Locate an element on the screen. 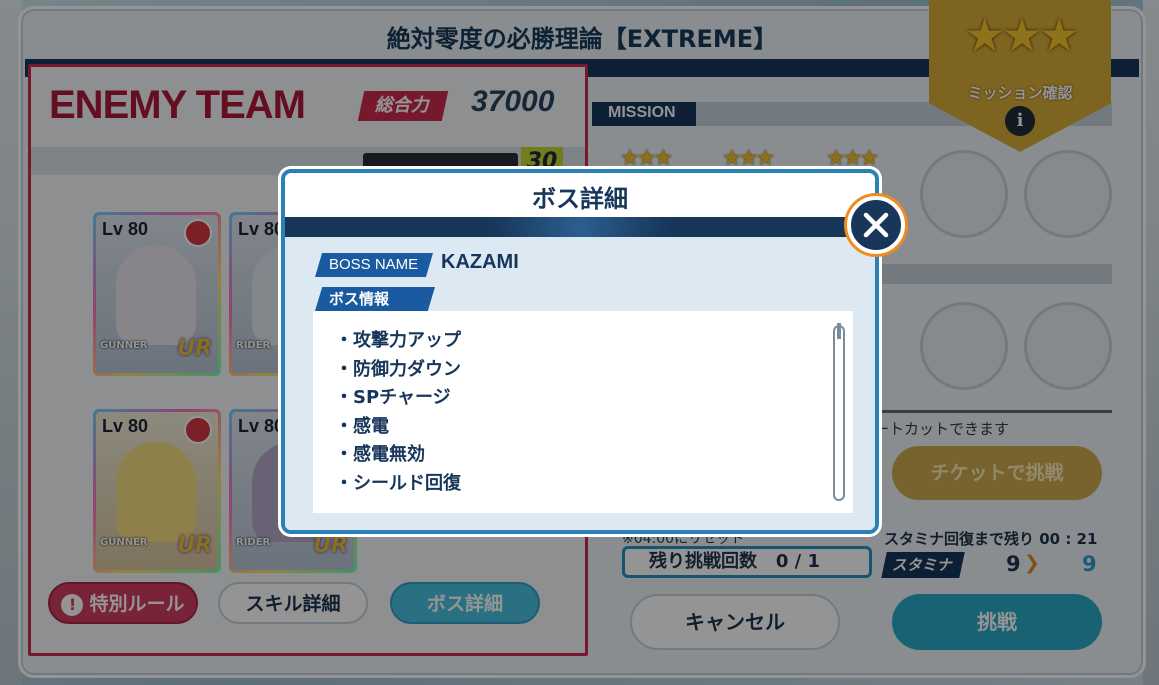  list-item: 攻撃力アップ is located at coordinates (594, 341).